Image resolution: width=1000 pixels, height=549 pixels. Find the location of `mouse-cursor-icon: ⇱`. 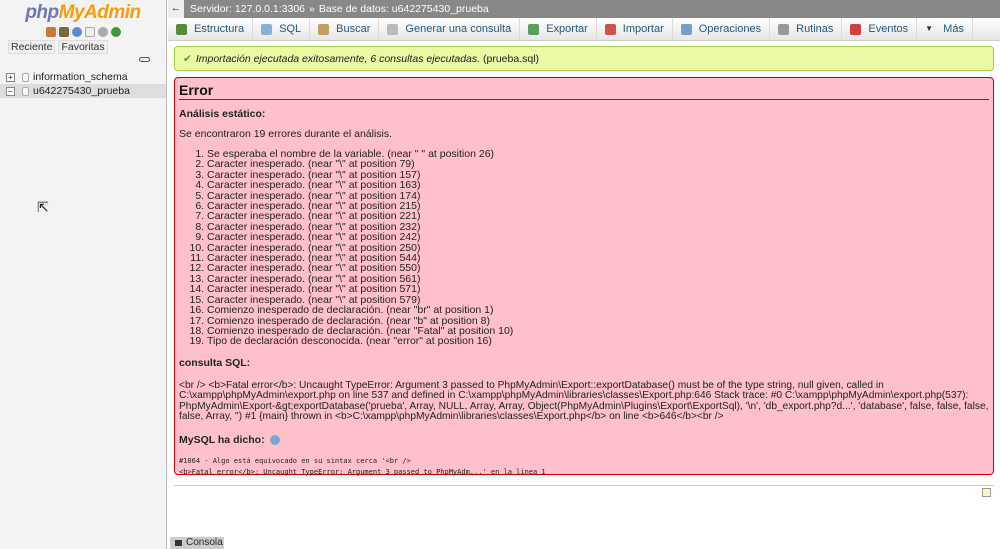

mouse-cursor-icon: ⇱ is located at coordinates (43, 207).